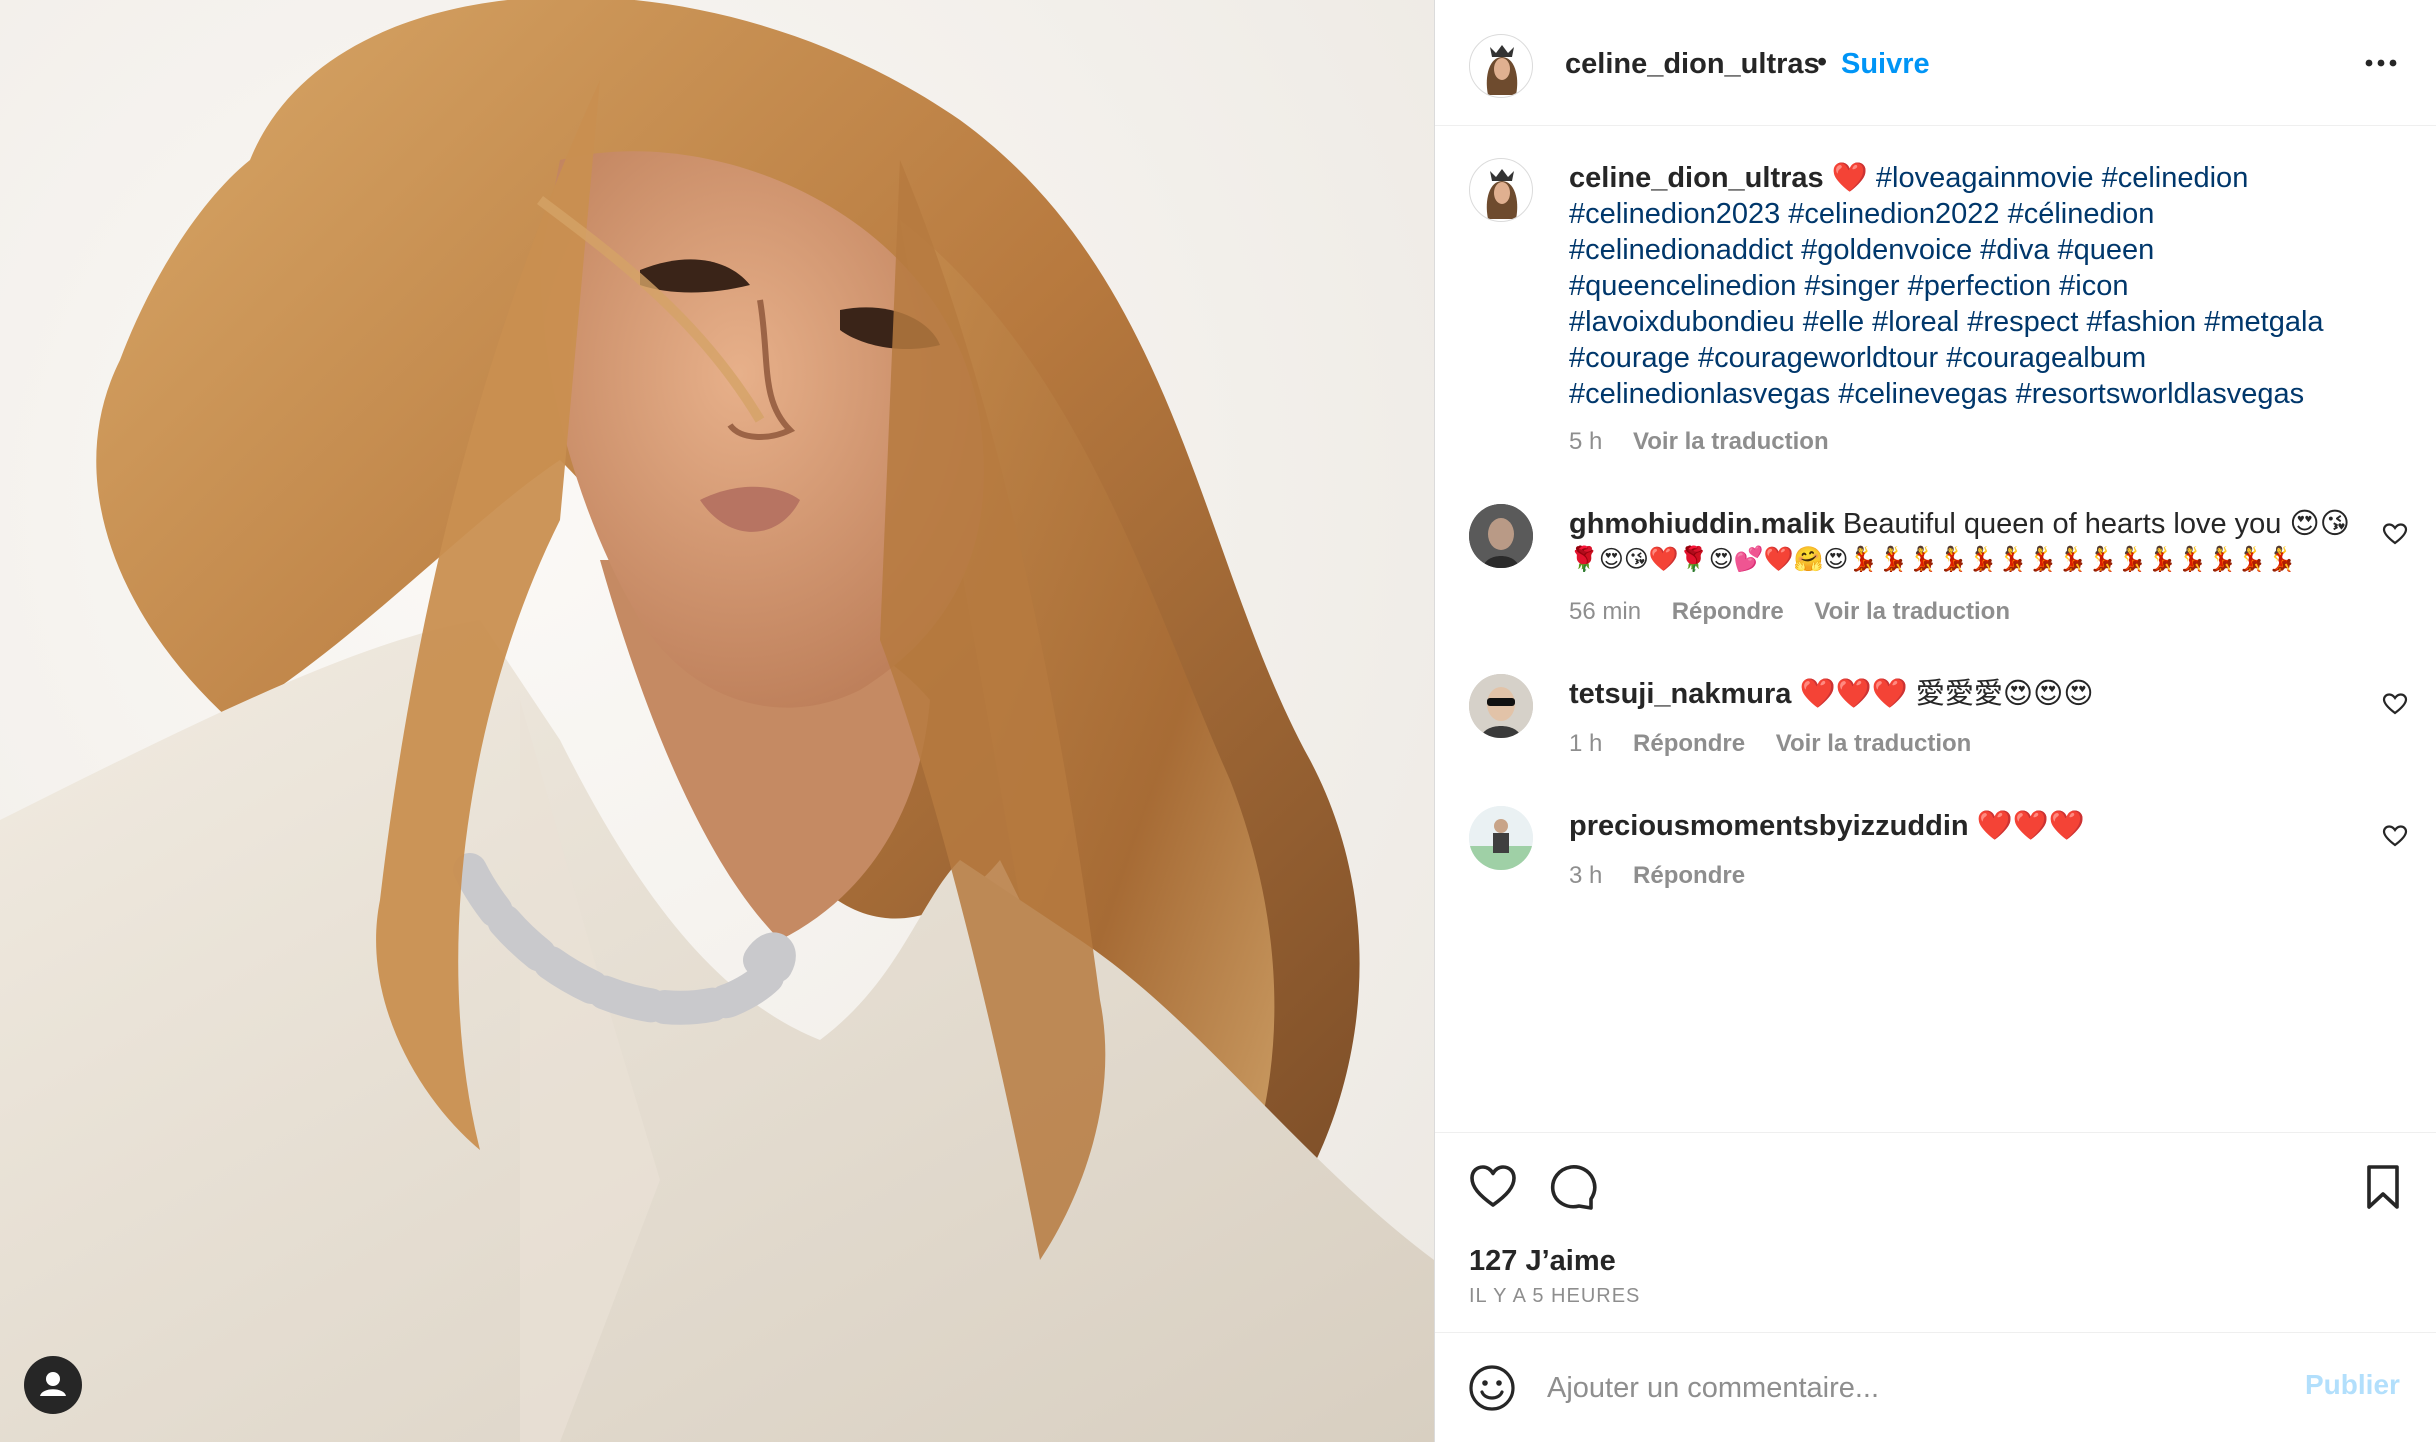  I want to click on emoji-button, so click(1492, 1388).